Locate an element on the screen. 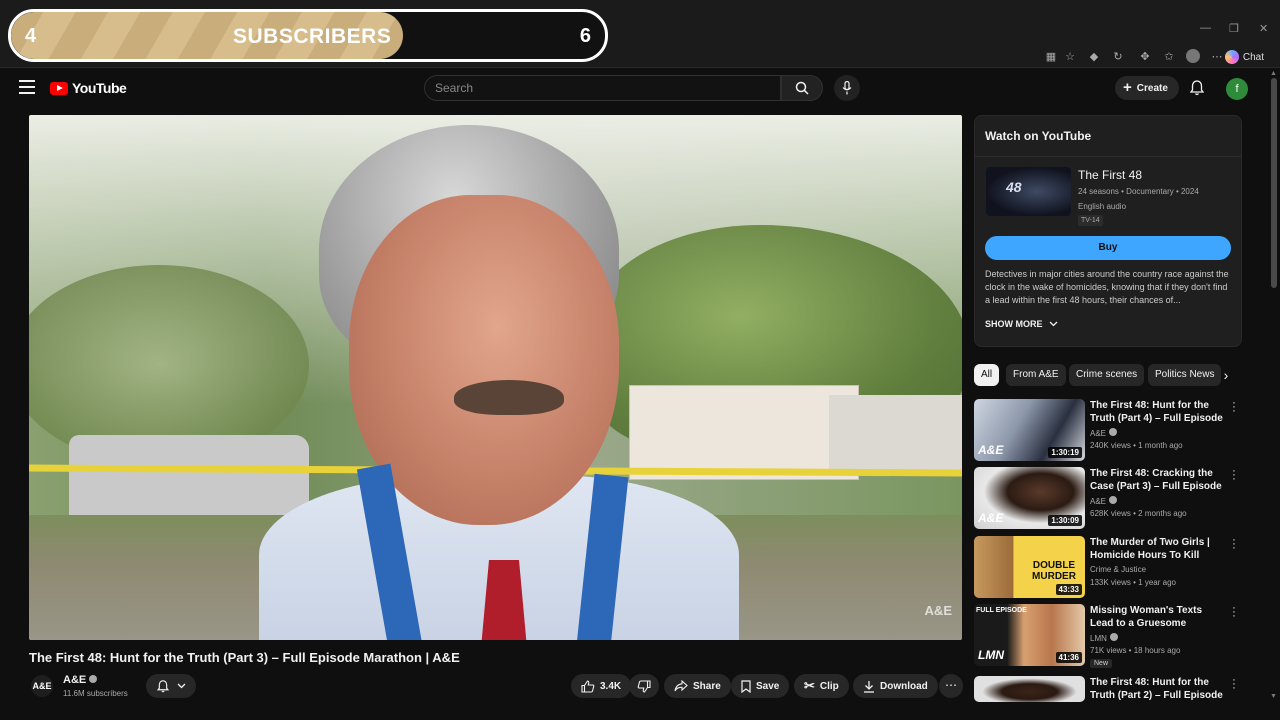  chip-from-ae: From A&E is located at coordinates (1036, 375).